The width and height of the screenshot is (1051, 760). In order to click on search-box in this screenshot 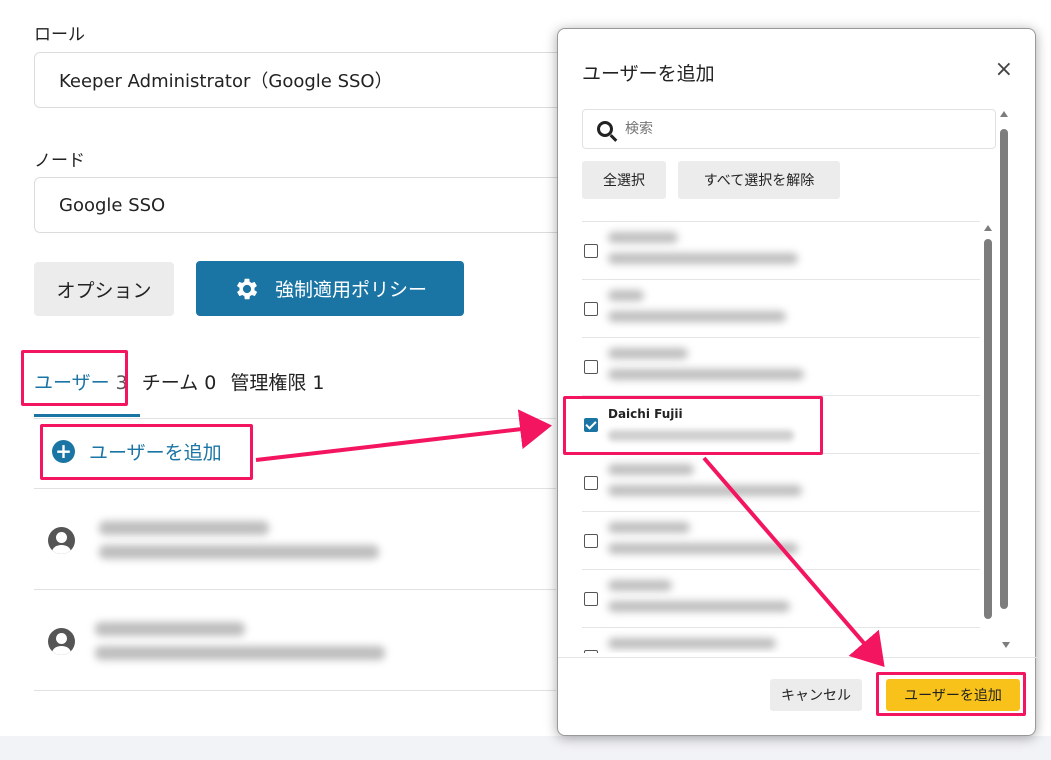, I will do `click(789, 129)`.